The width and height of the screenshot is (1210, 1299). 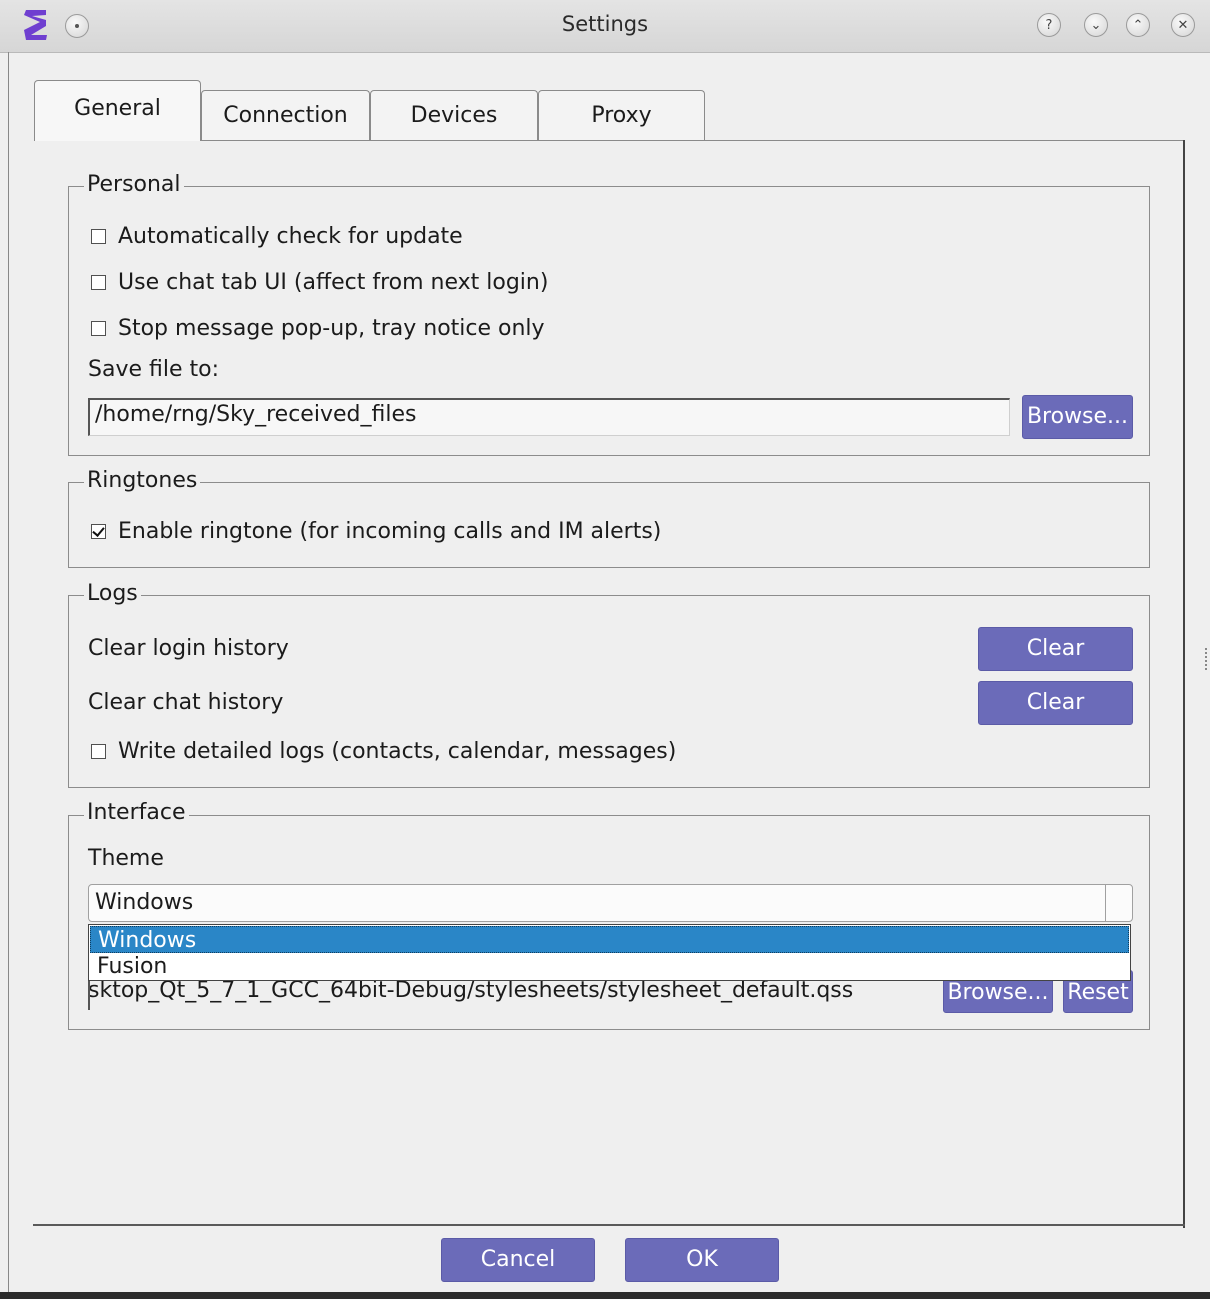 I want to click on save-path-input: /home/rng/Sky_received_files, so click(x=549, y=417).